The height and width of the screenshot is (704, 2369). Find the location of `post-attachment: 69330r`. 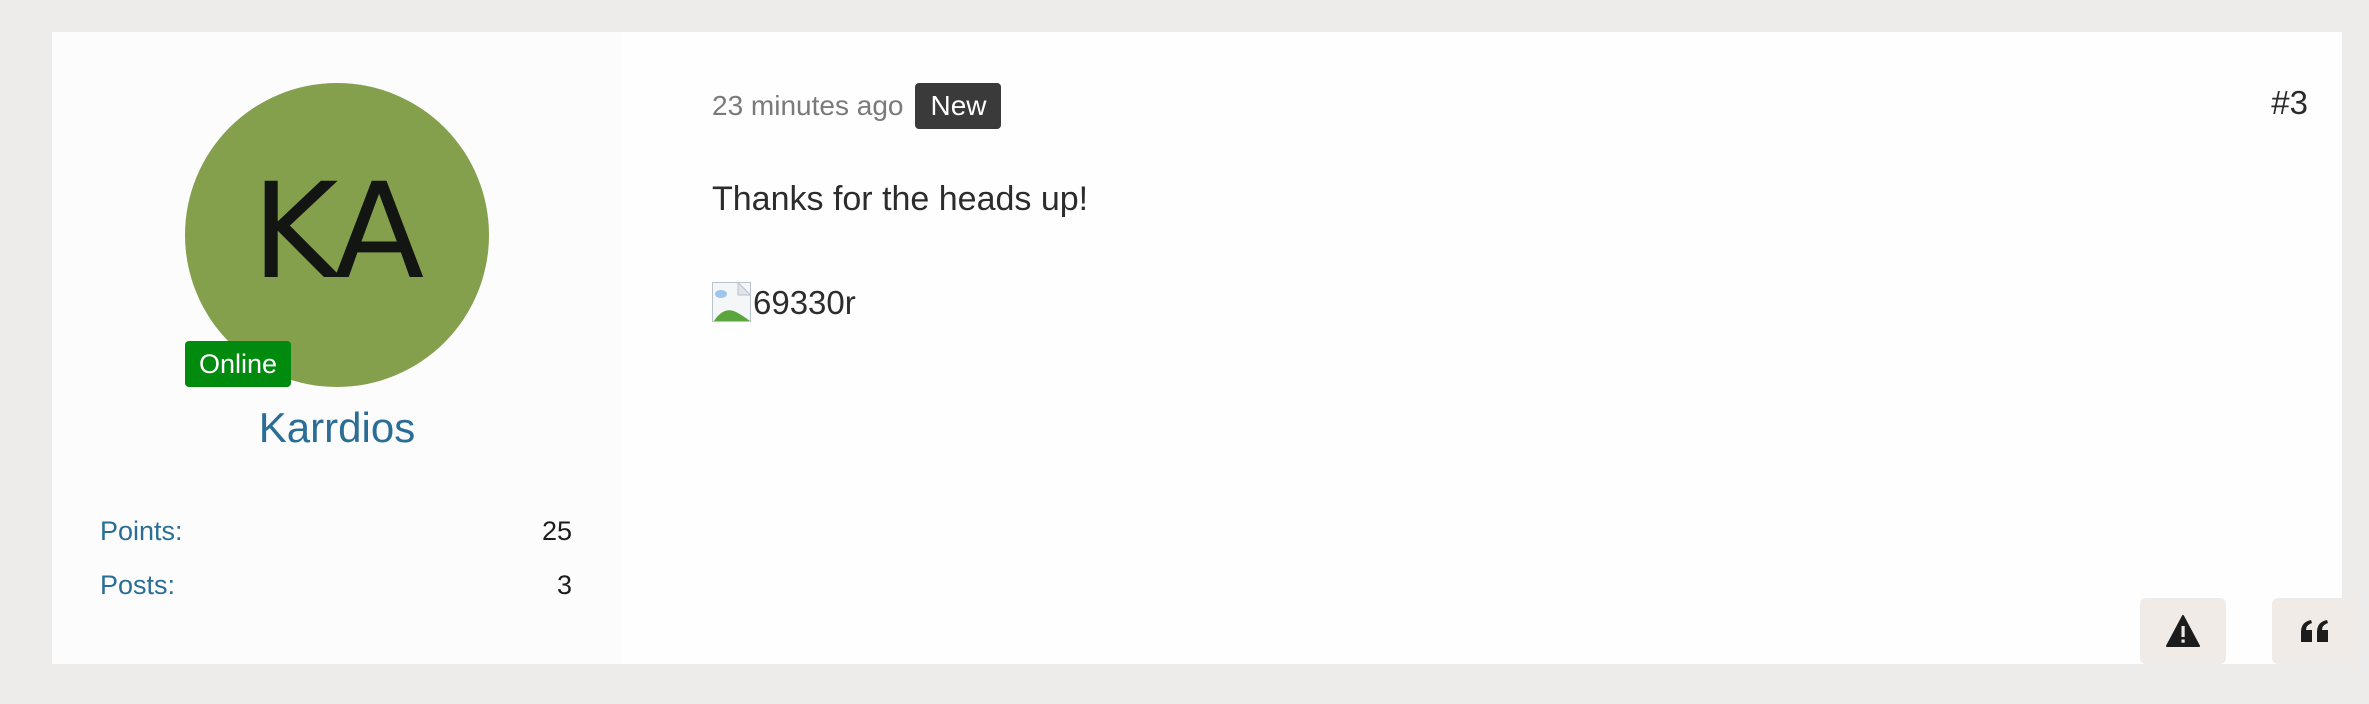

post-attachment: 69330r is located at coordinates (784, 302).